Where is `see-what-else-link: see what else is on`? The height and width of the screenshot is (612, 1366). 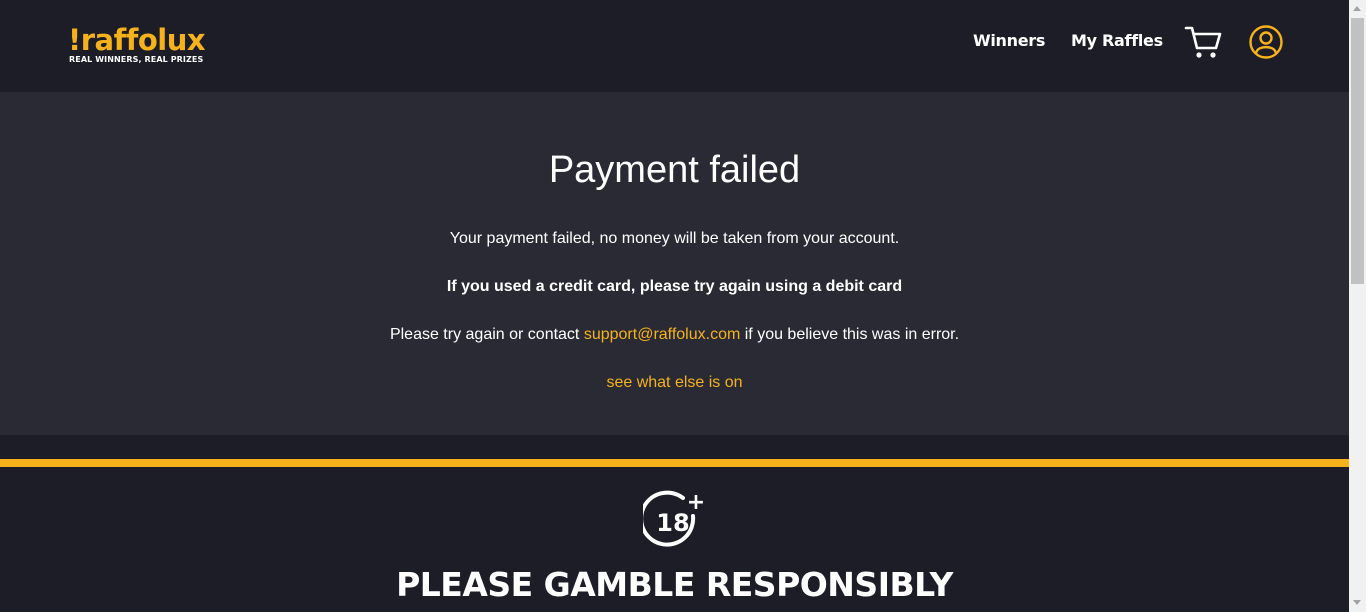
see-what-else-link: see what else is on is located at coordinates (674, 382).